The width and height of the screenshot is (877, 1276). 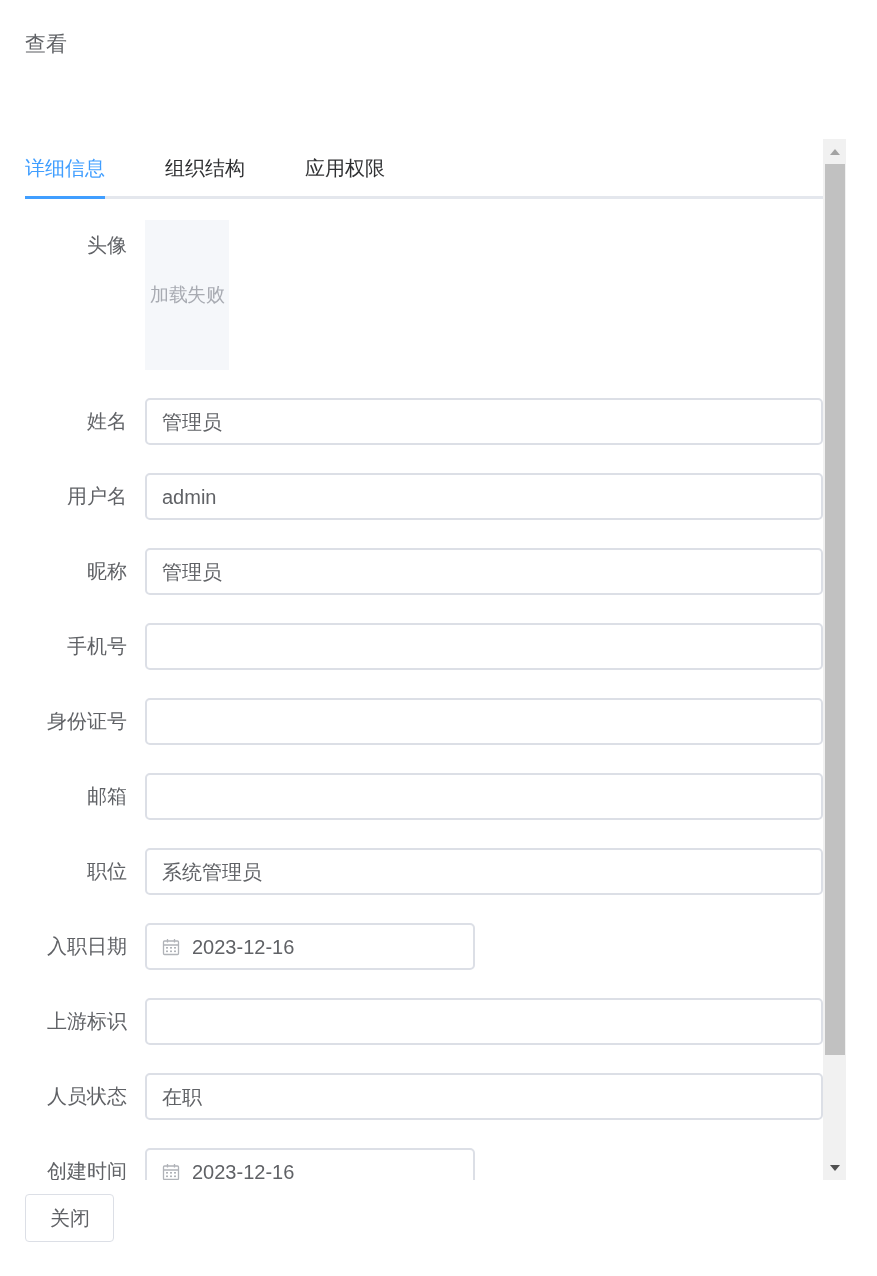 What do you see at coordinates (86, 1021) in the screenshot?
I see `field-label: 上游标识` at bounding box center [86, 1021].